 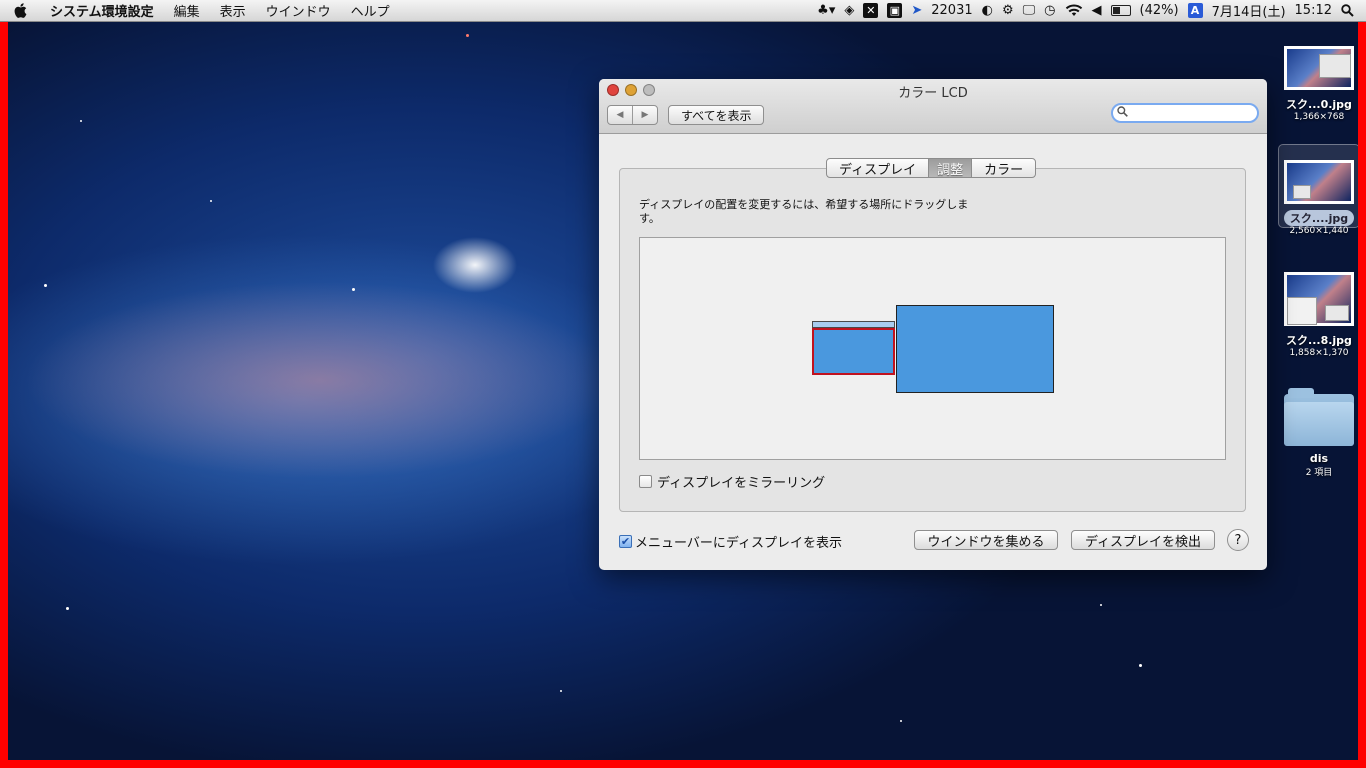 I want to click on display-icon: 🖵, so click(x=1029, y=10).